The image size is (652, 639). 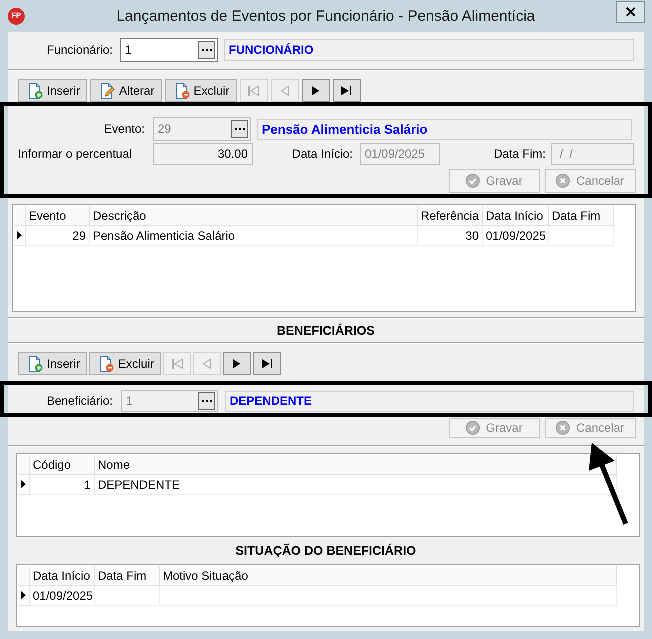 I want to click on section-heading: SITUAÇÃO DO BENEFICIÁRIO, so click(x=326, y=551).